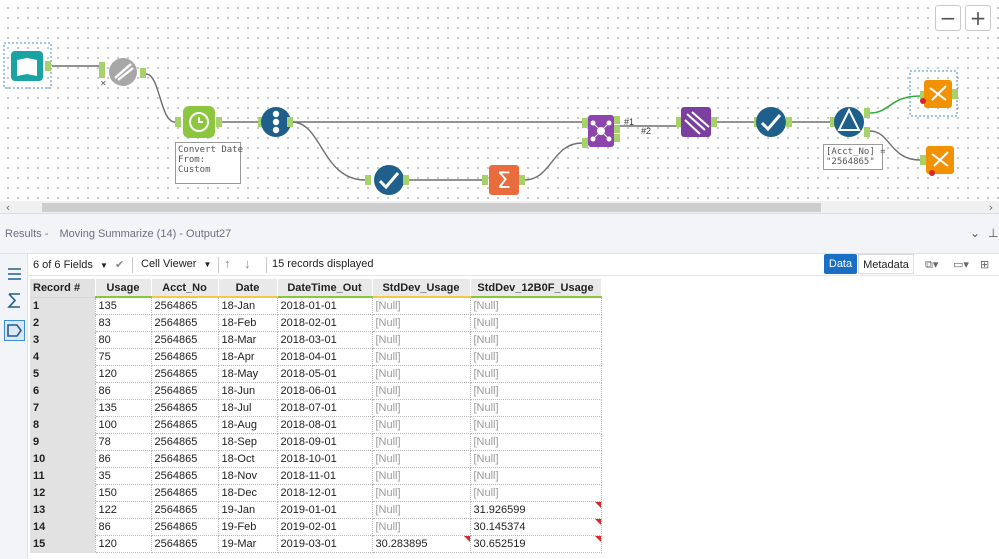 Image resolution: width=999 pixels, height=559 pixels. Describe the element at coordinates (431, 207) in the screenshot. I see `scrollbar-thumb` at that location.